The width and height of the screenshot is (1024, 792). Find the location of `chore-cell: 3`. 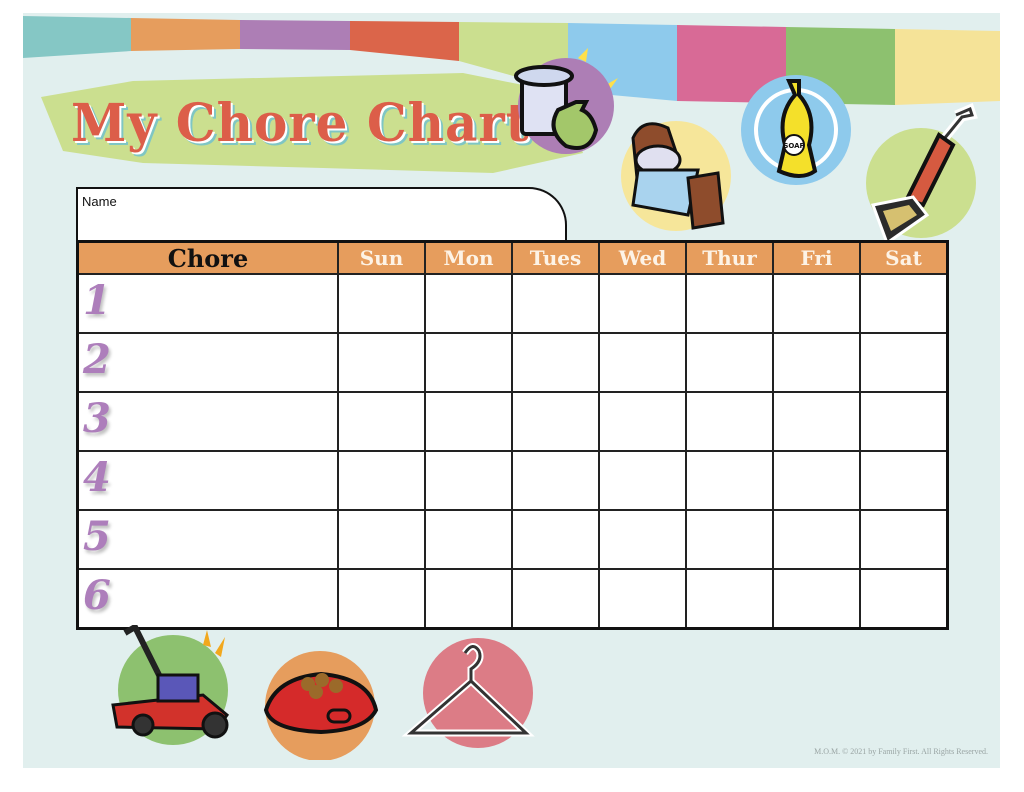

chore-cell: 3 is located at coordinates (207, 421).